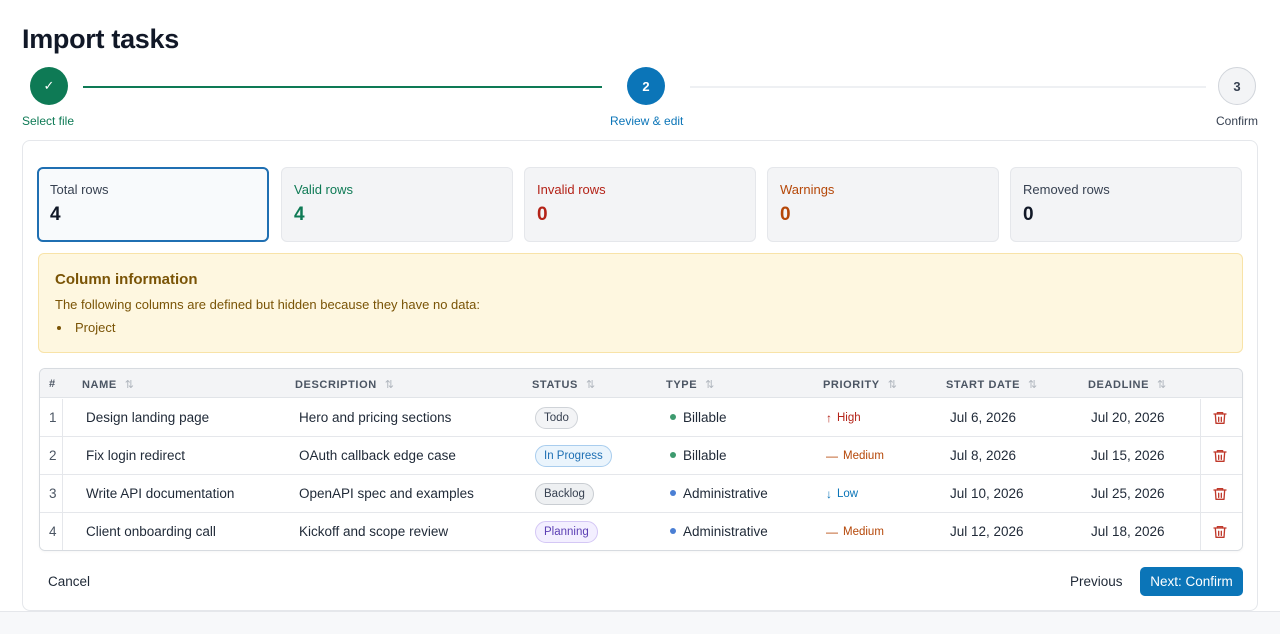 The image size is (1280, 634). What do you see at coordinates (53, 493) in the screenshot?
I see `row-number: 3` at bounding box center [53, 493].